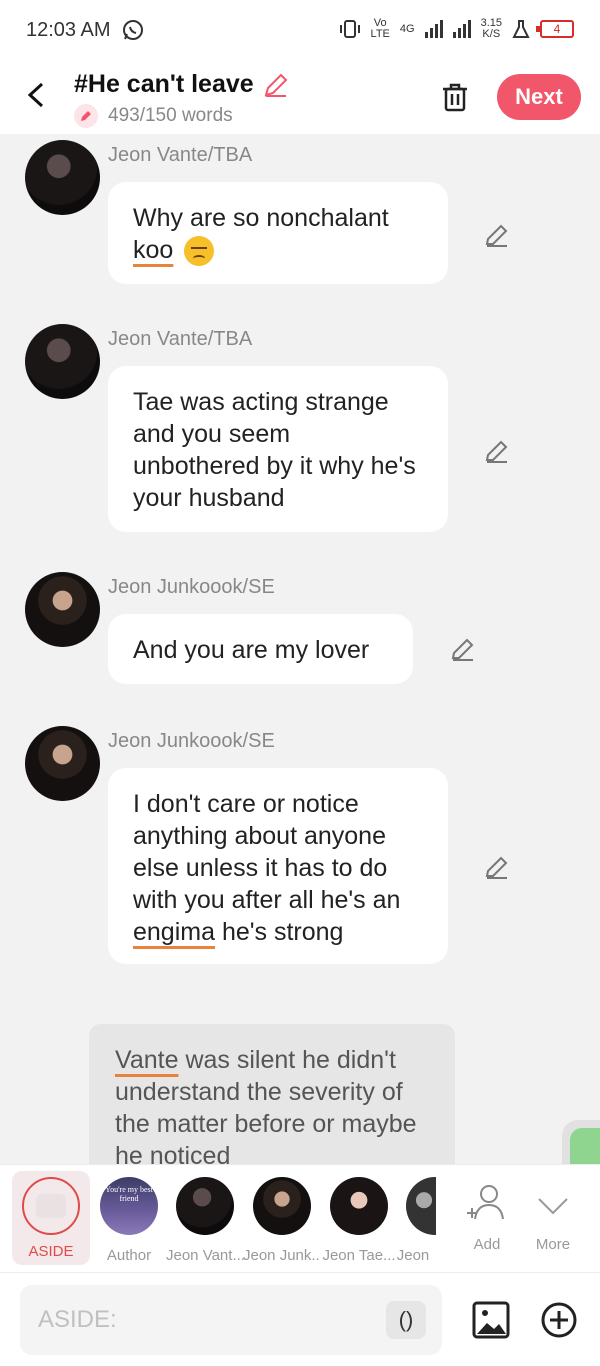  Describe the element at coordinates (199, 251) in the screenshot. I see `angry-emoji-icon` at that location.